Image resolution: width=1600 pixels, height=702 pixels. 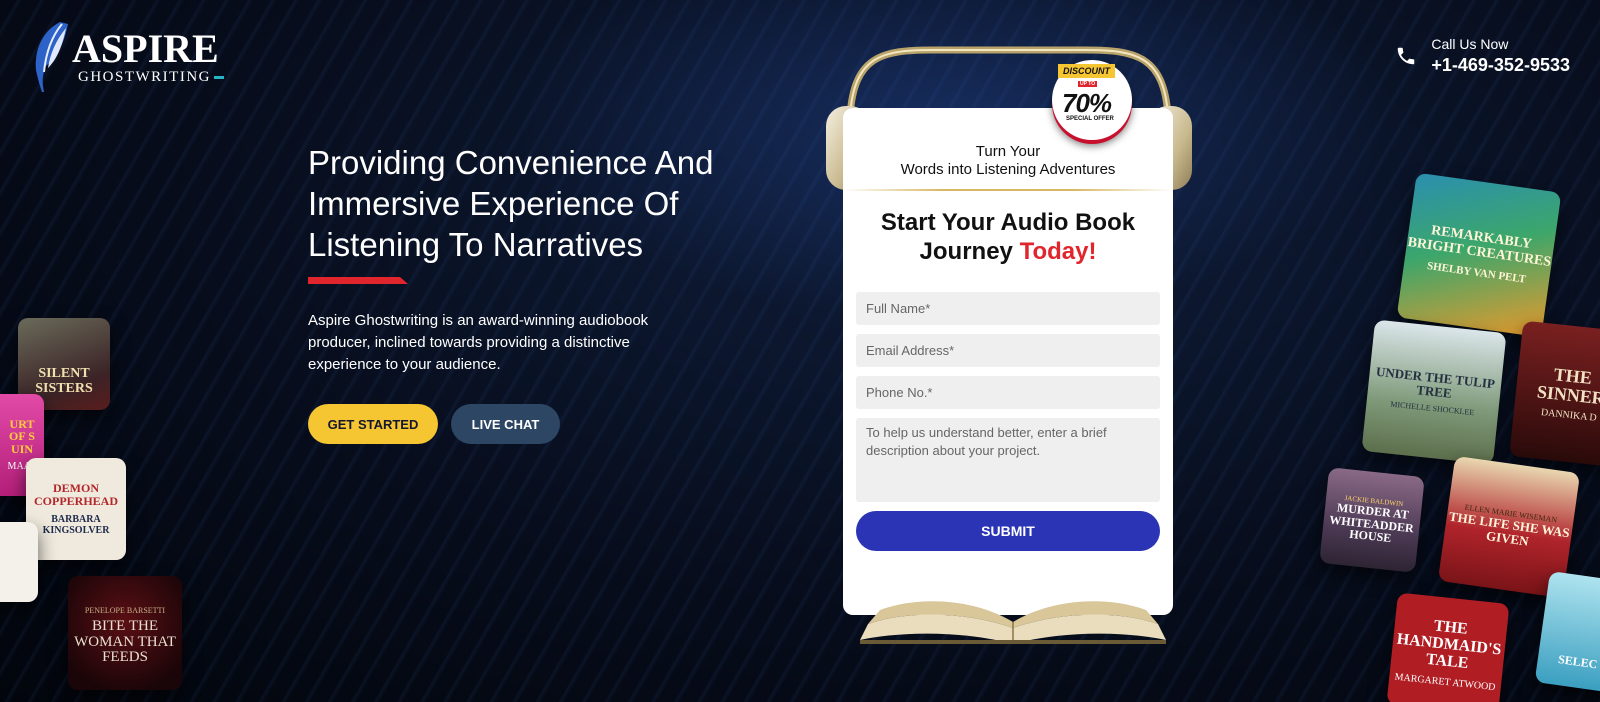 I want to click on form-fields, so click(x=1008, y=397).